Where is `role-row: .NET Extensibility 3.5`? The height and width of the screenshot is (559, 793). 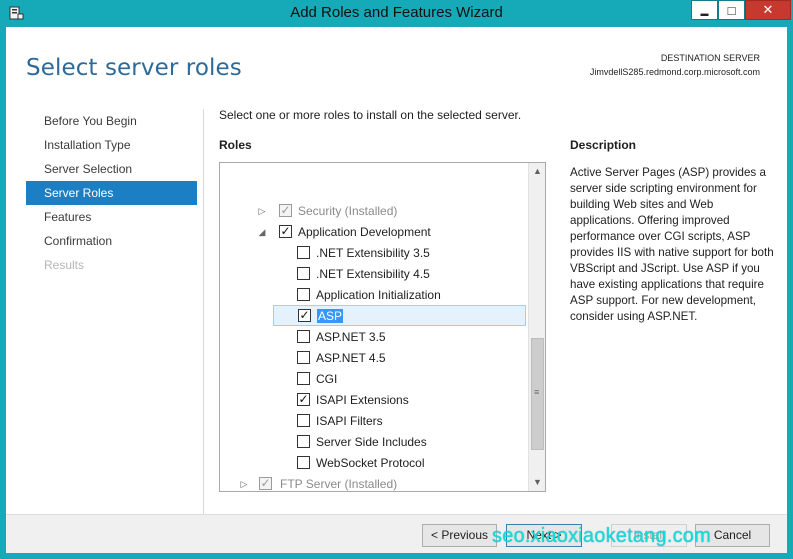 role-row: .NET Extensibility 3.5 is located at coordinates (373, 253).